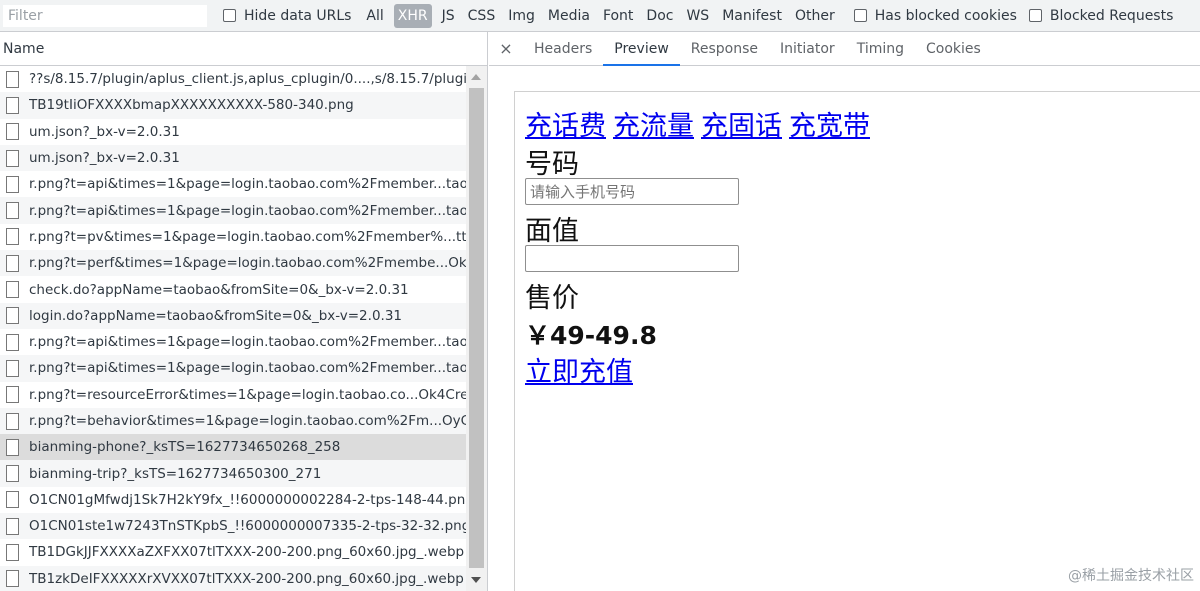 The width and height of the screenshot is (1200, 591). I want to click on name-column-header: Name, so click(243, 49).